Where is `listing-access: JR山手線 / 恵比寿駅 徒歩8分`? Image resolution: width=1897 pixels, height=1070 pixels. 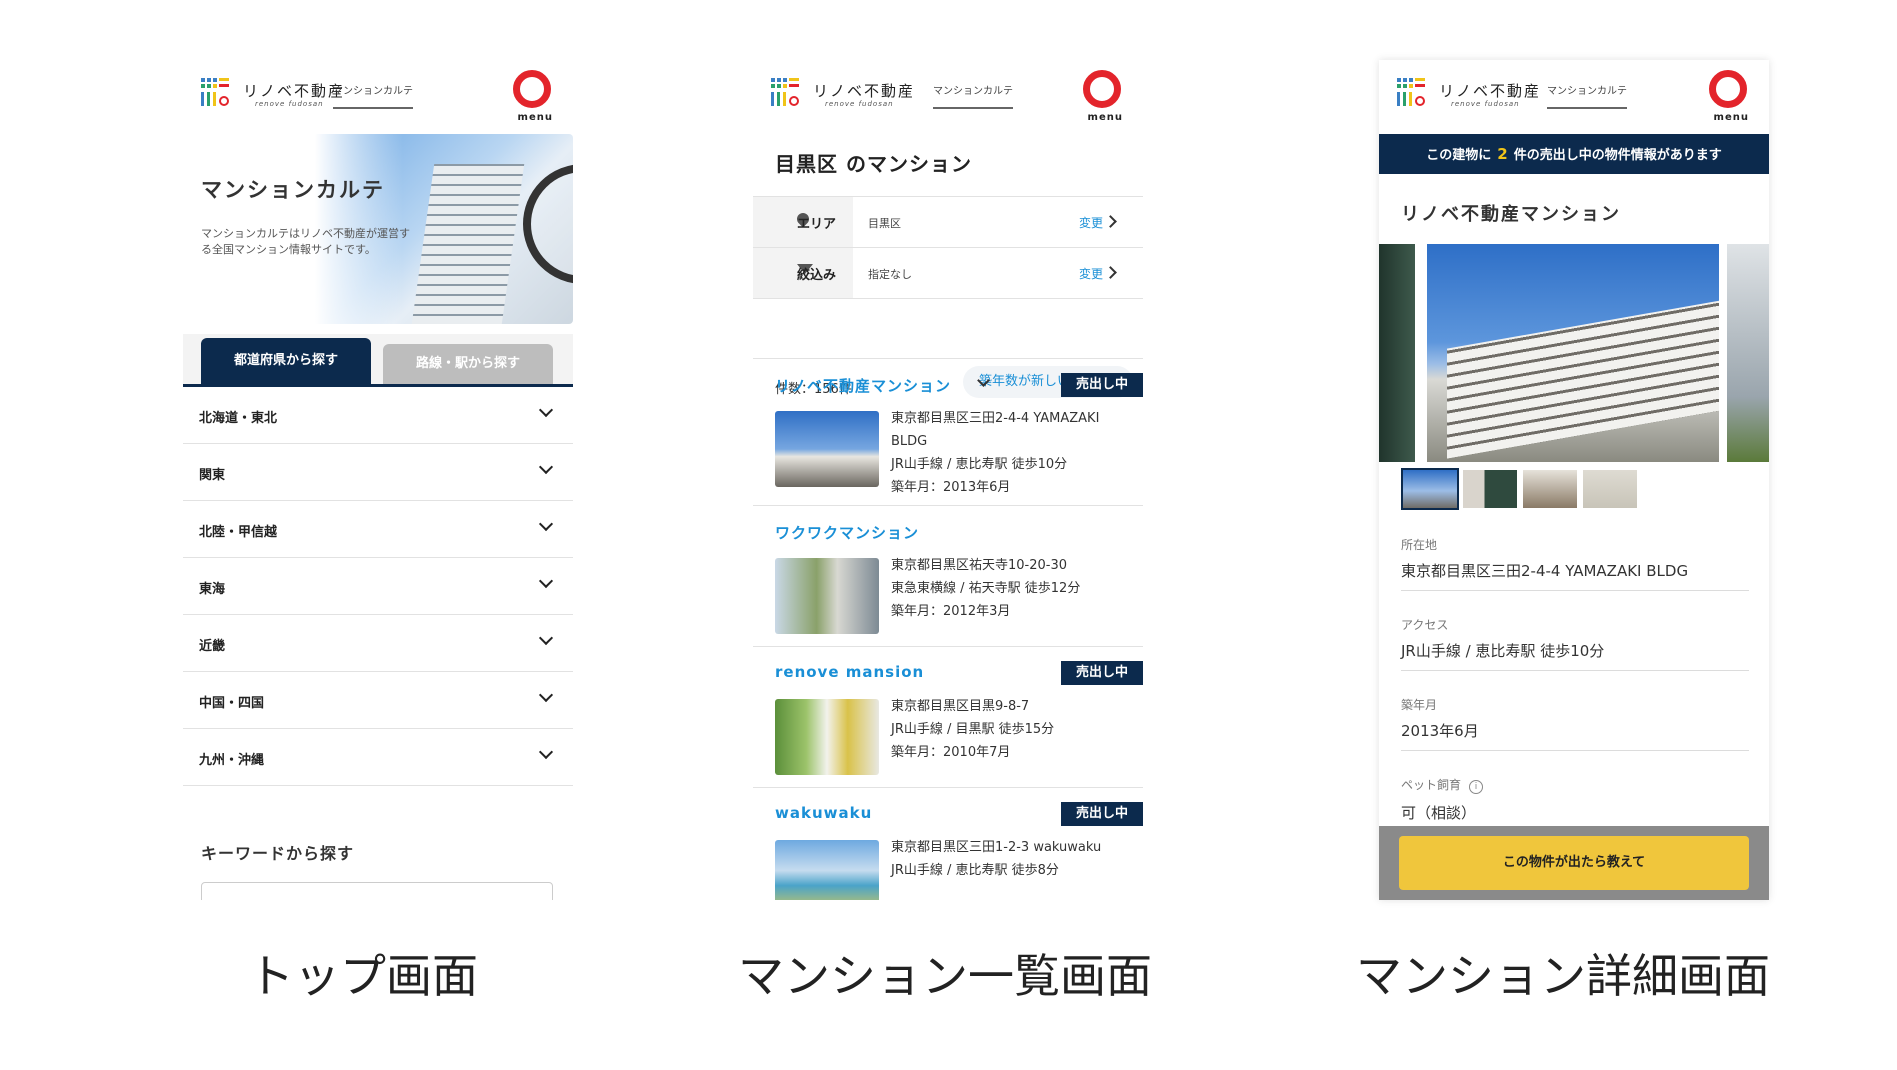 listing-access: JR山手線 / 恵比寿駅 徒歩8分 is located at coordinates (975, 870).